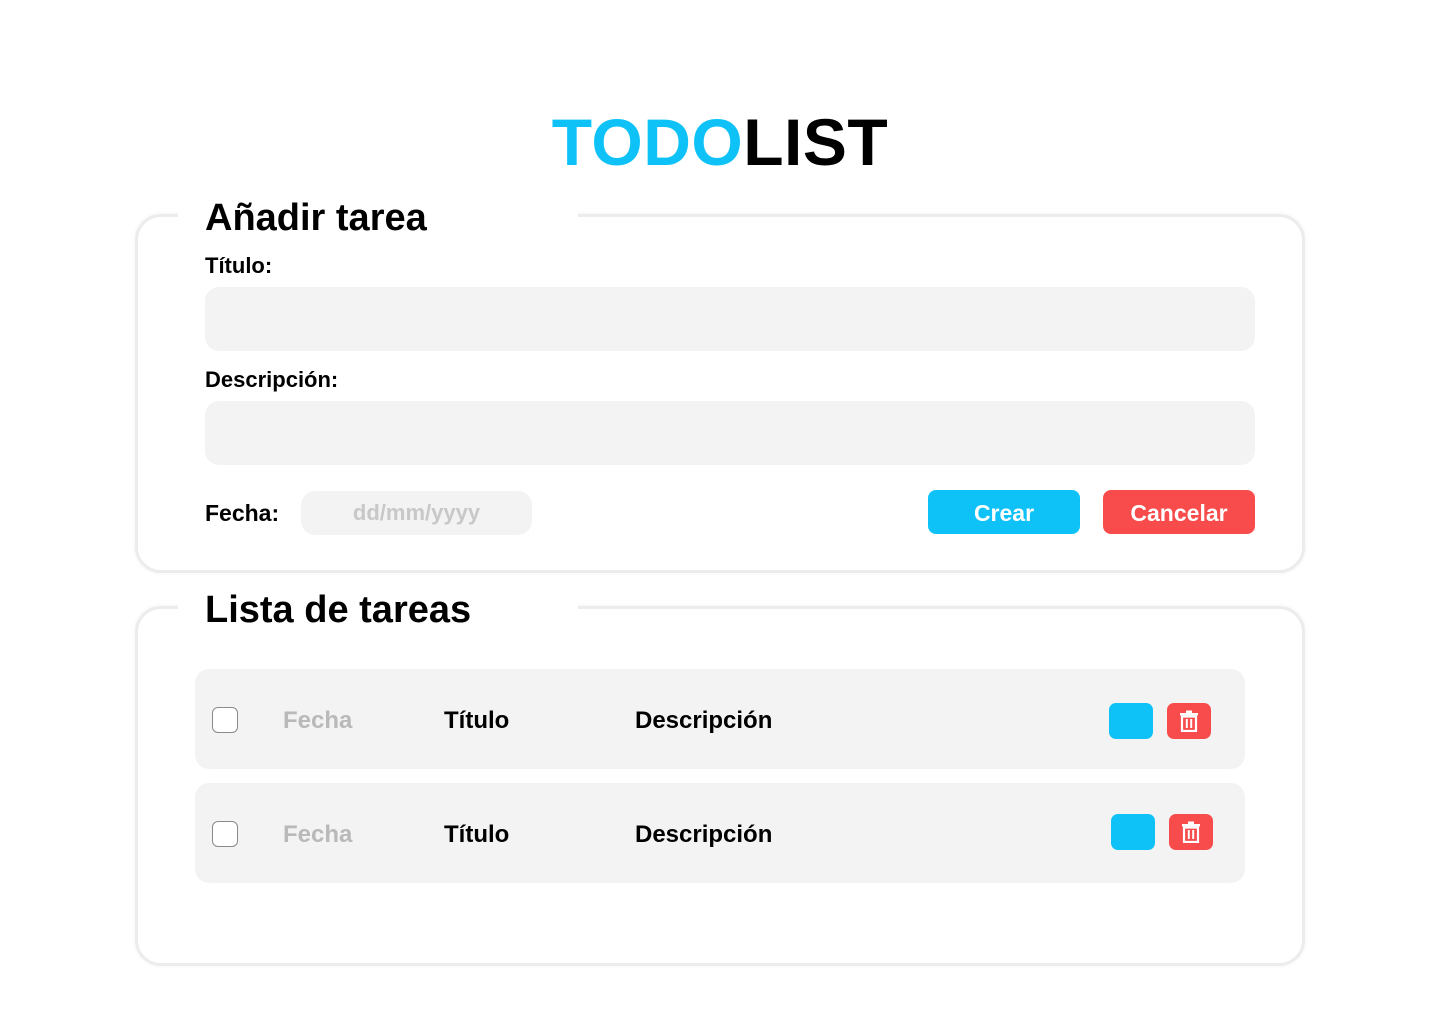 The image size is (1440, 1024). Describe the element at coordinates (647, 142) in the screenshot. I see `app-title-accent: TODO` at that location.